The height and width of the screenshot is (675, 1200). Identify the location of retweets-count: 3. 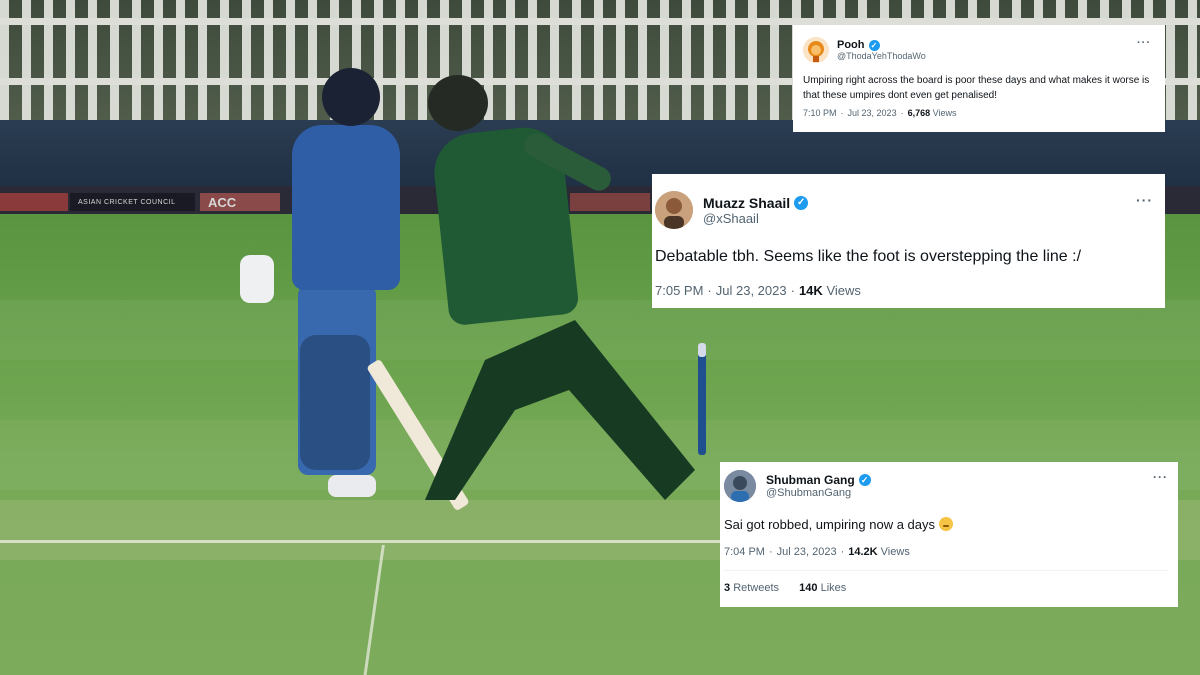
(727, 588).